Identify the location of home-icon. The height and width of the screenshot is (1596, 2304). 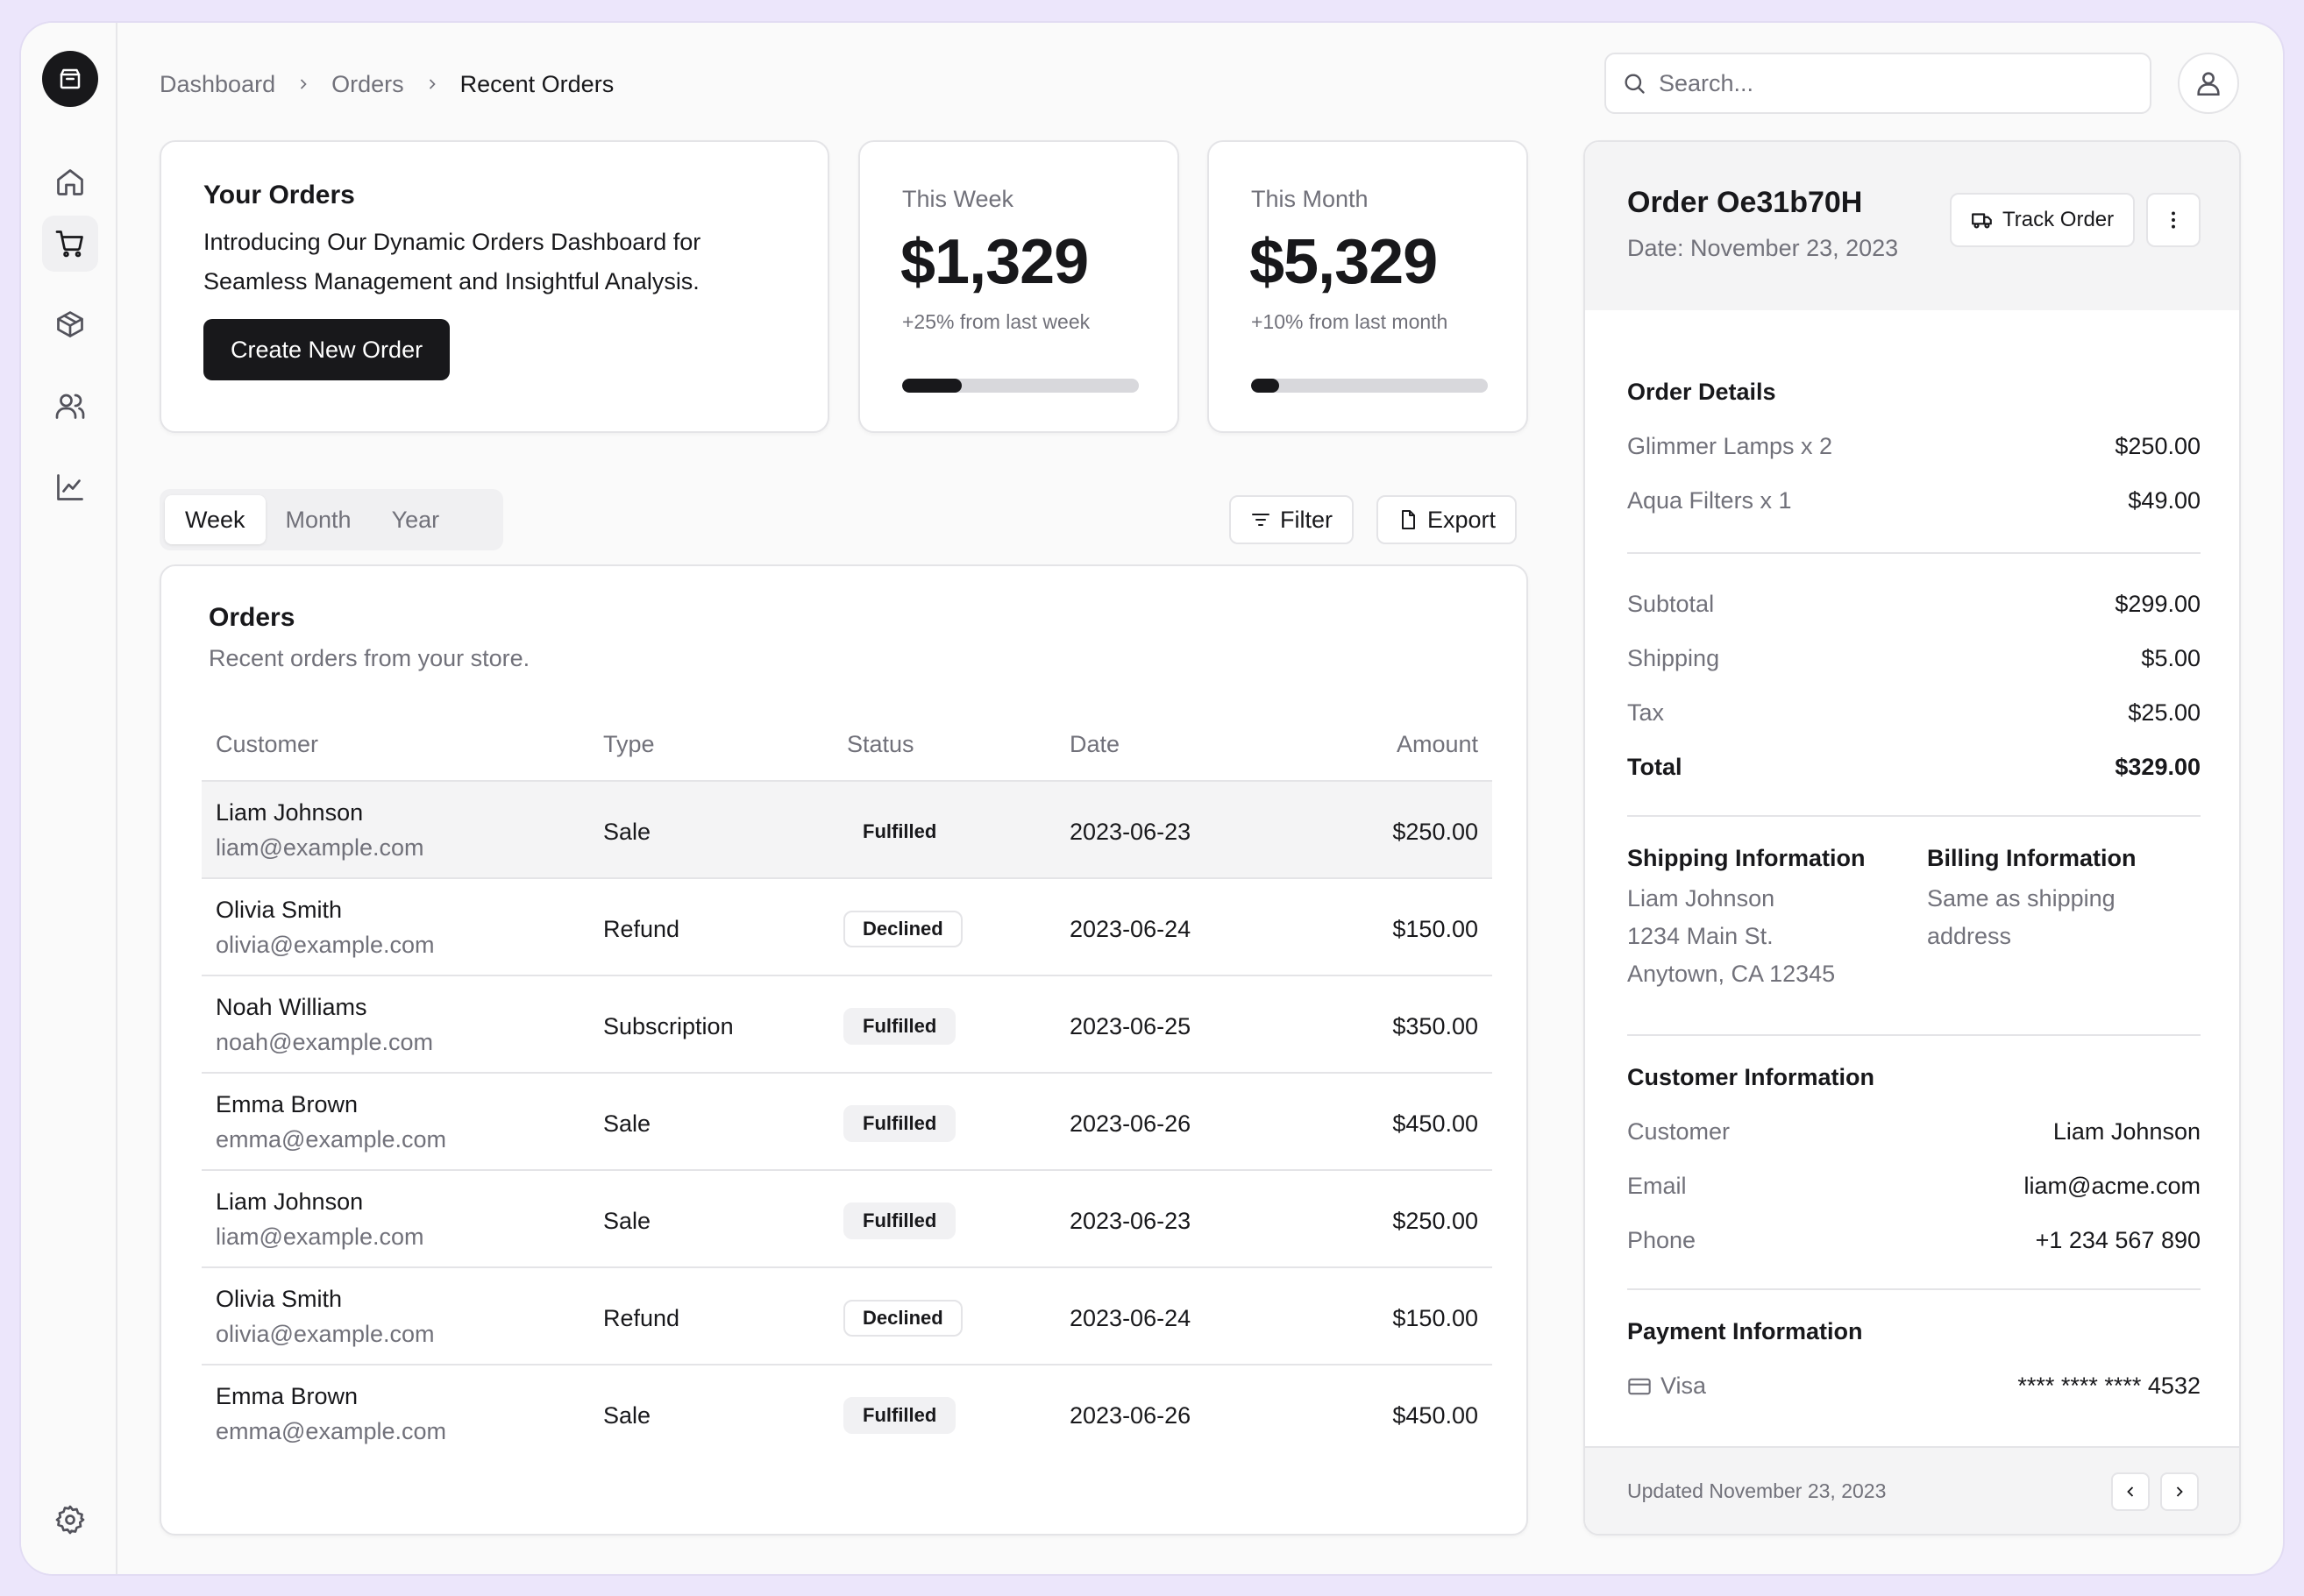
(70, 182).